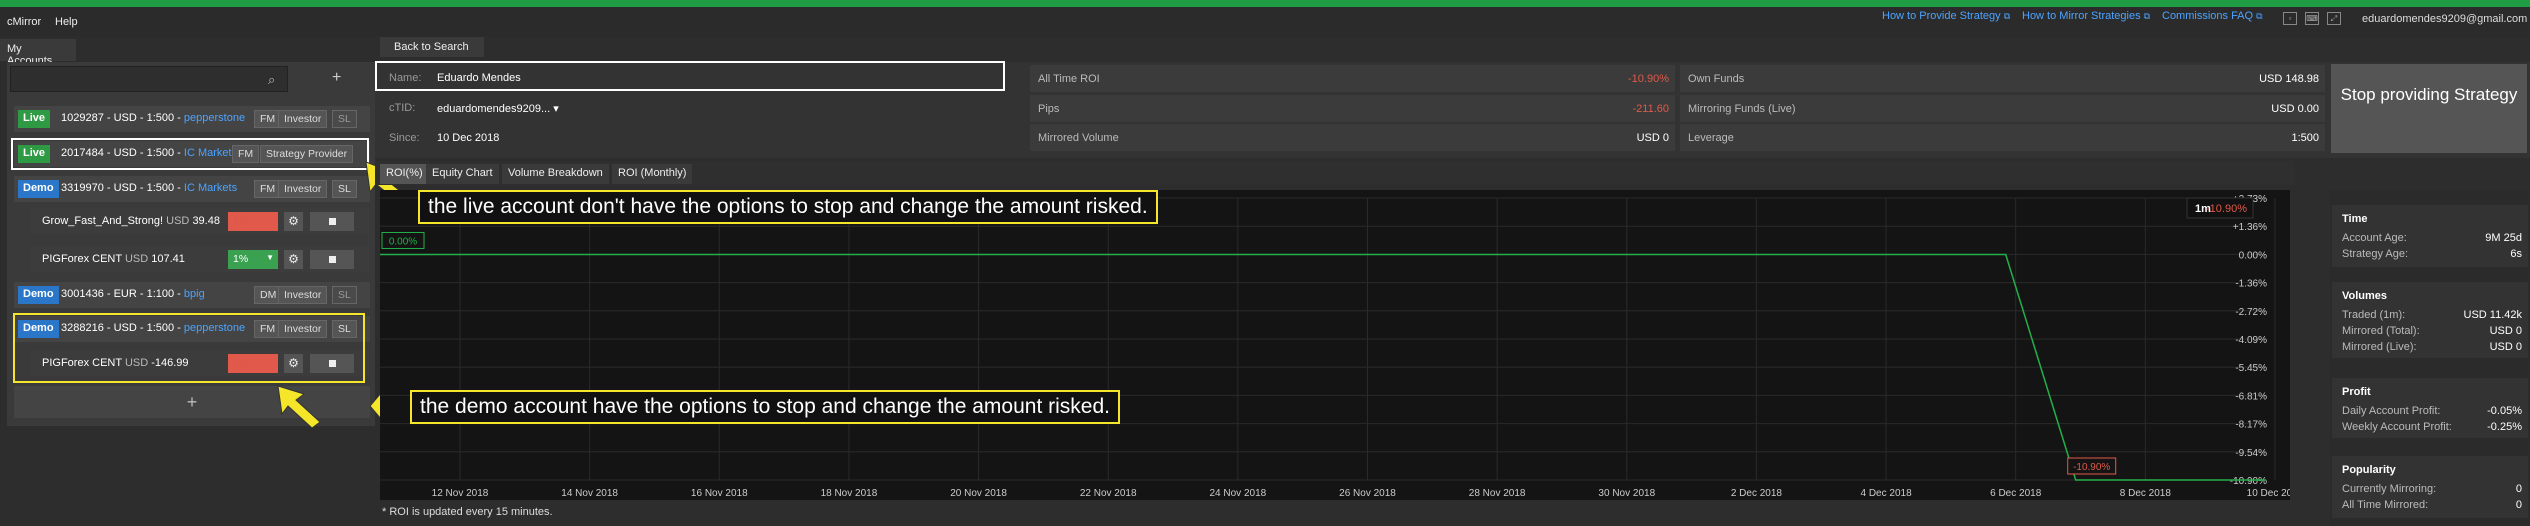  What do you see at coordinates (404, 138) in the screenshot?
I see `since-label: Since:` at bounding box center [404, 138].